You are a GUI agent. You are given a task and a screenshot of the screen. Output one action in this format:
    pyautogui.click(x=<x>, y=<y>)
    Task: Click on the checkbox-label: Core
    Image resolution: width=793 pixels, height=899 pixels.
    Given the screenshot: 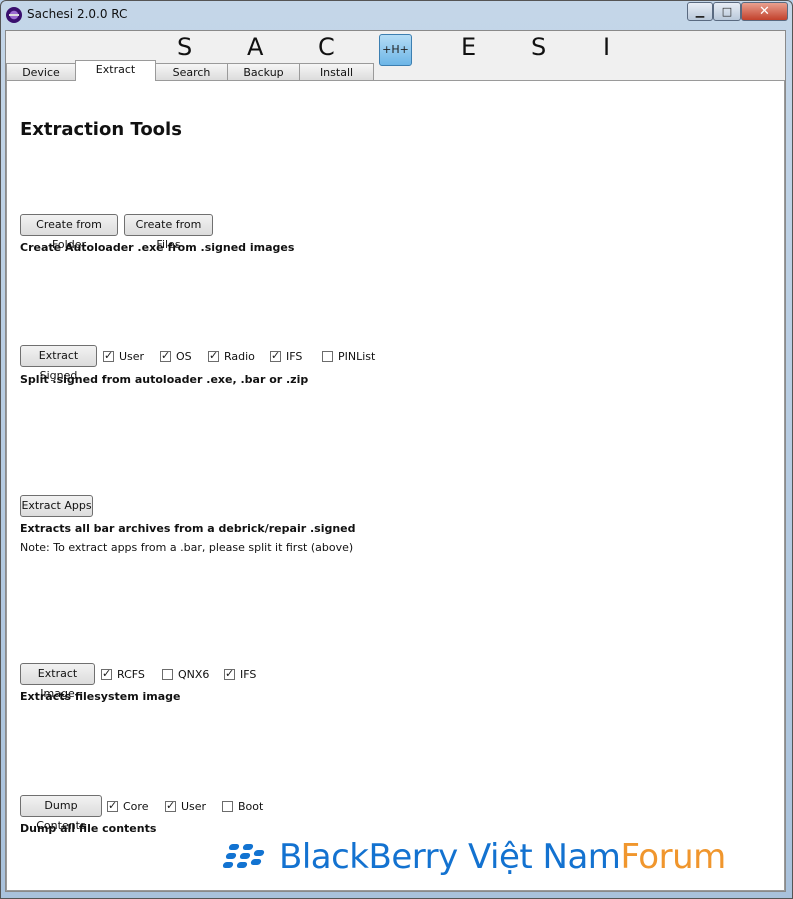 What is the action you would take?
    pyautogui.click(x=136, y=806)
    